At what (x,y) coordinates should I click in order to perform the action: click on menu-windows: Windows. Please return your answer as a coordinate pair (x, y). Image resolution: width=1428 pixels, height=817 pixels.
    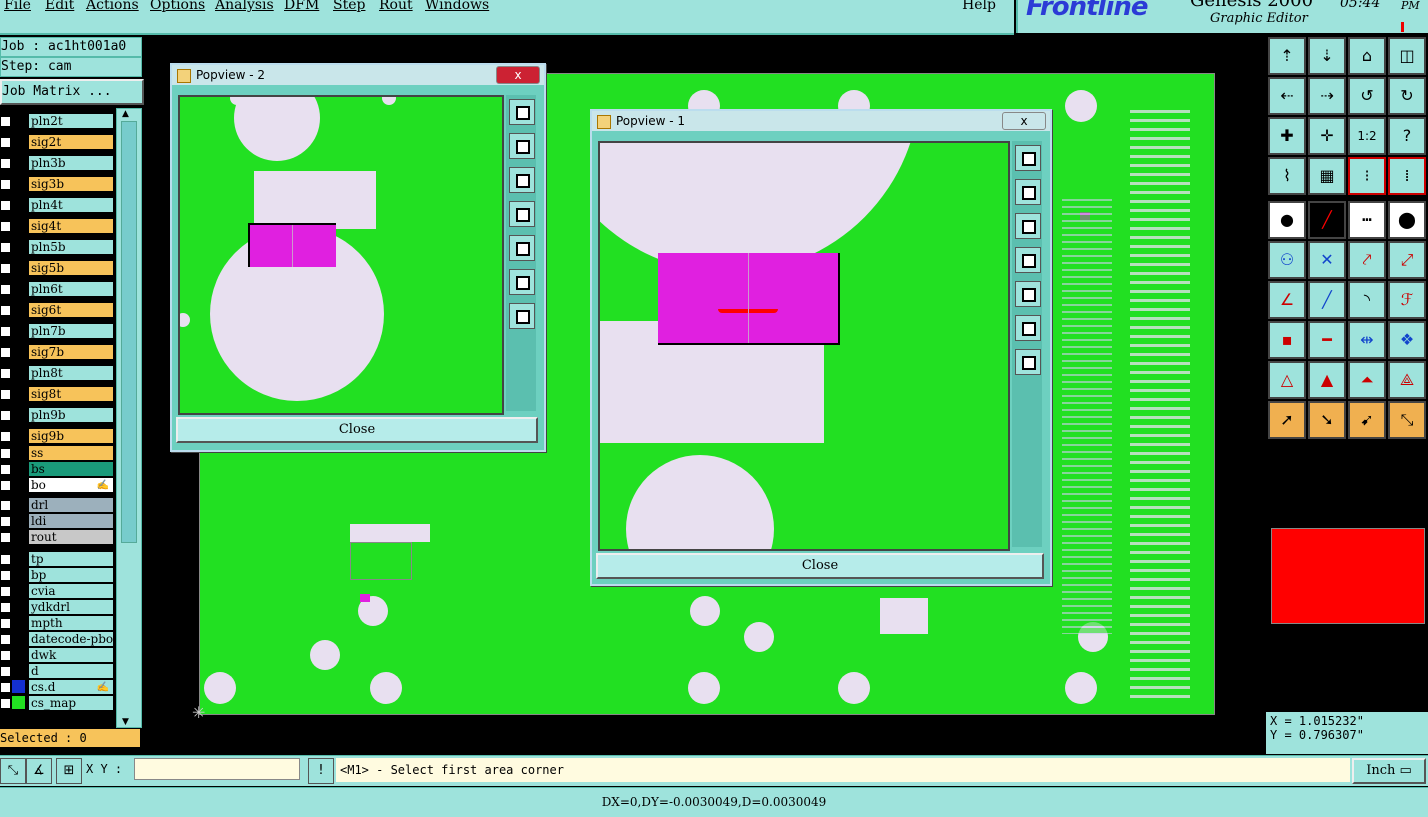
    Looking at the image, I should click on (457, 6).